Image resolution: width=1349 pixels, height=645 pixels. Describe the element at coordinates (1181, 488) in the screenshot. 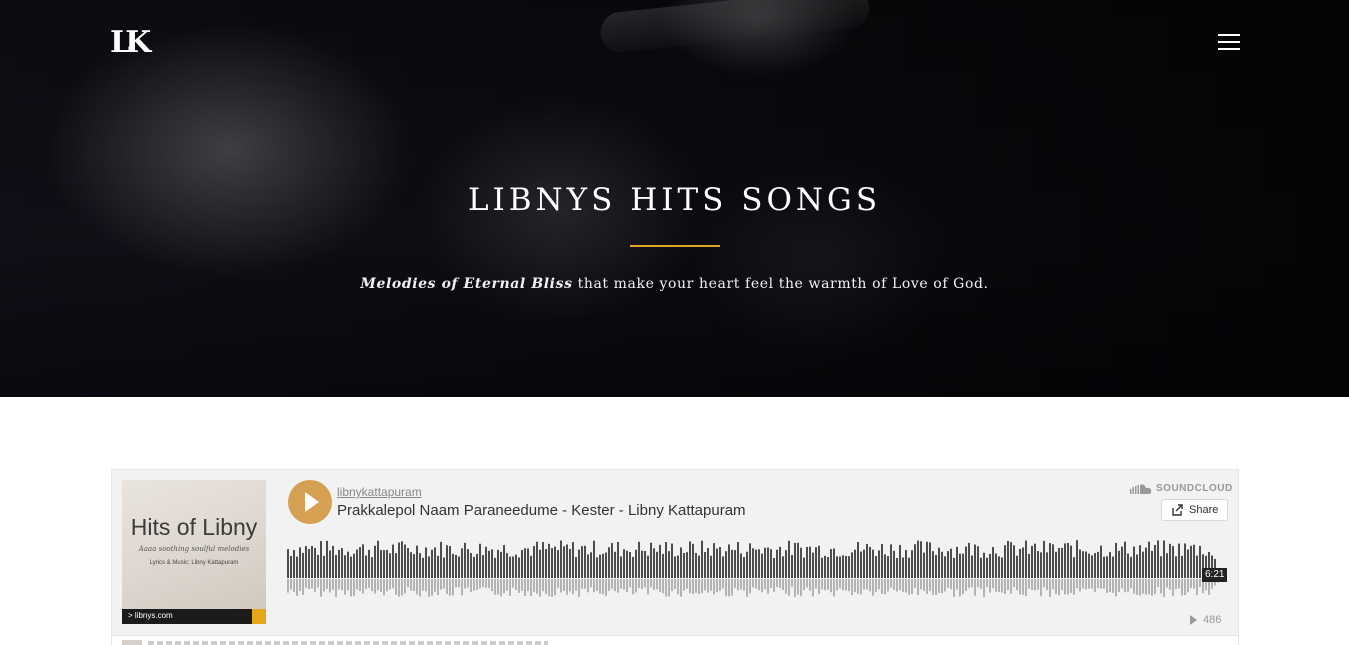

I see `soundcloud-brand: SOUNDCLOUD` at that location.